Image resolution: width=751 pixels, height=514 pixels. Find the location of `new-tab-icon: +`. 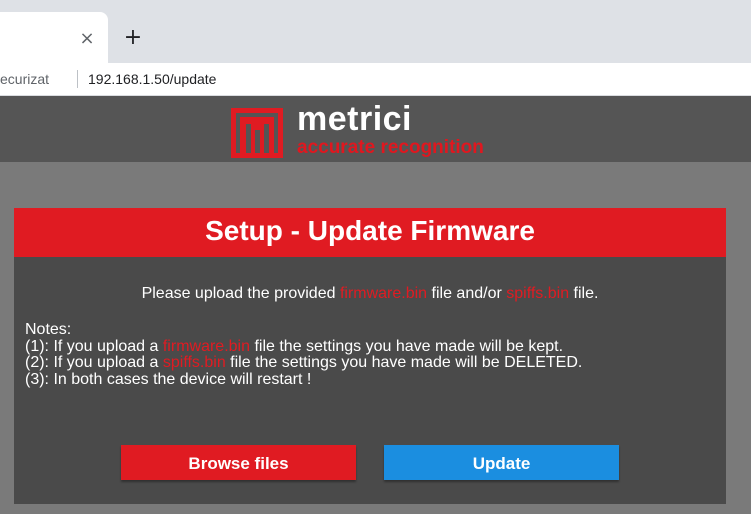

new-tab-icon: + is located at coordinates (133, 38).